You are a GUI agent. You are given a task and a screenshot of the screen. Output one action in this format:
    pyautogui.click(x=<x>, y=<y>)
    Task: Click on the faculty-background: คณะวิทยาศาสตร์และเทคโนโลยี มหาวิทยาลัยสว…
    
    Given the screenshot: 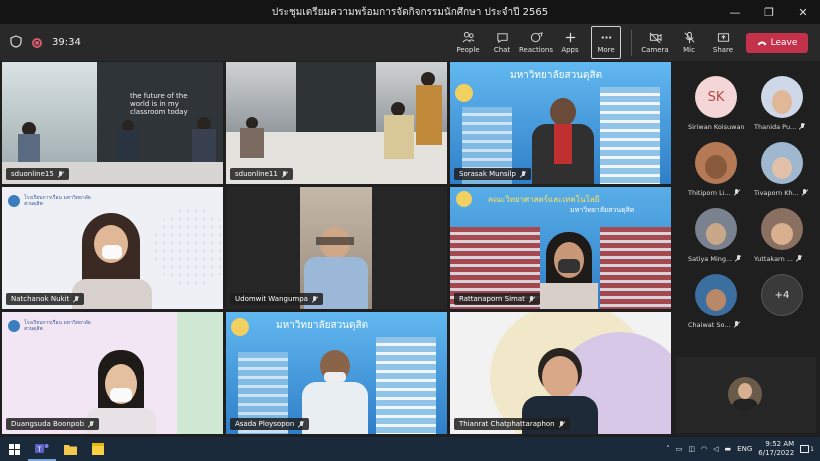 What is the action you would take?
    pyautogui.click(x=560, y=248)
    